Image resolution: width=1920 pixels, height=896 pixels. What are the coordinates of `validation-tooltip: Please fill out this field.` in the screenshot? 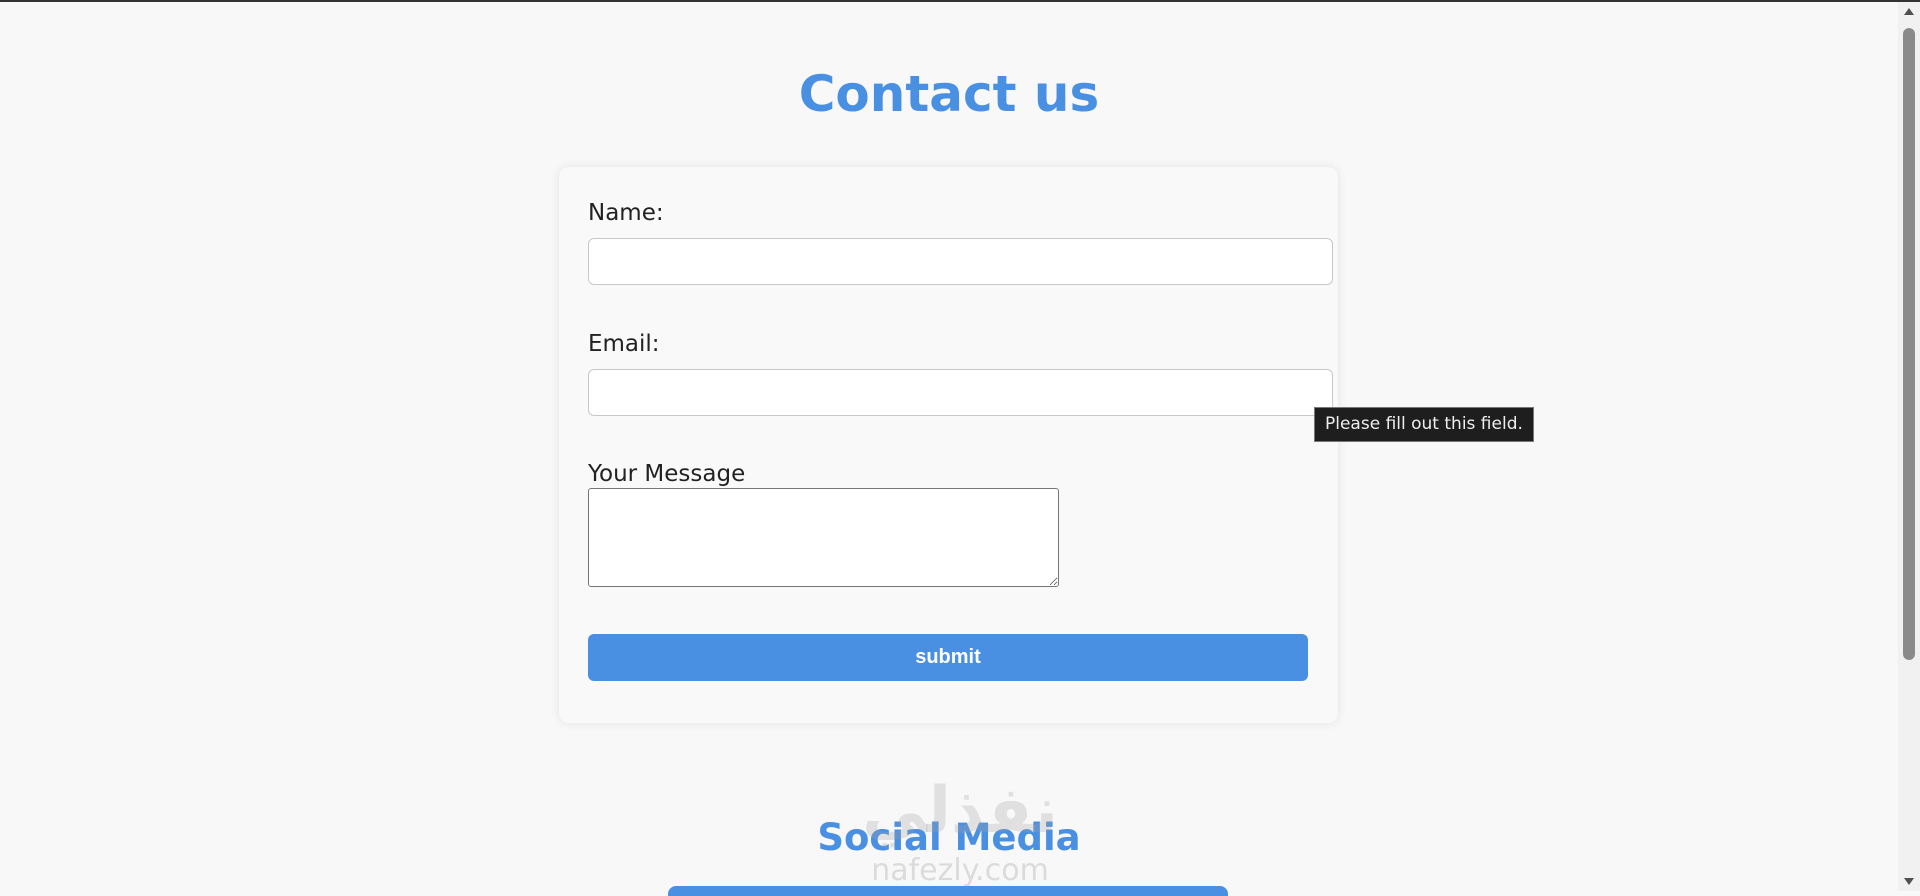 It's located at (1424, 424).